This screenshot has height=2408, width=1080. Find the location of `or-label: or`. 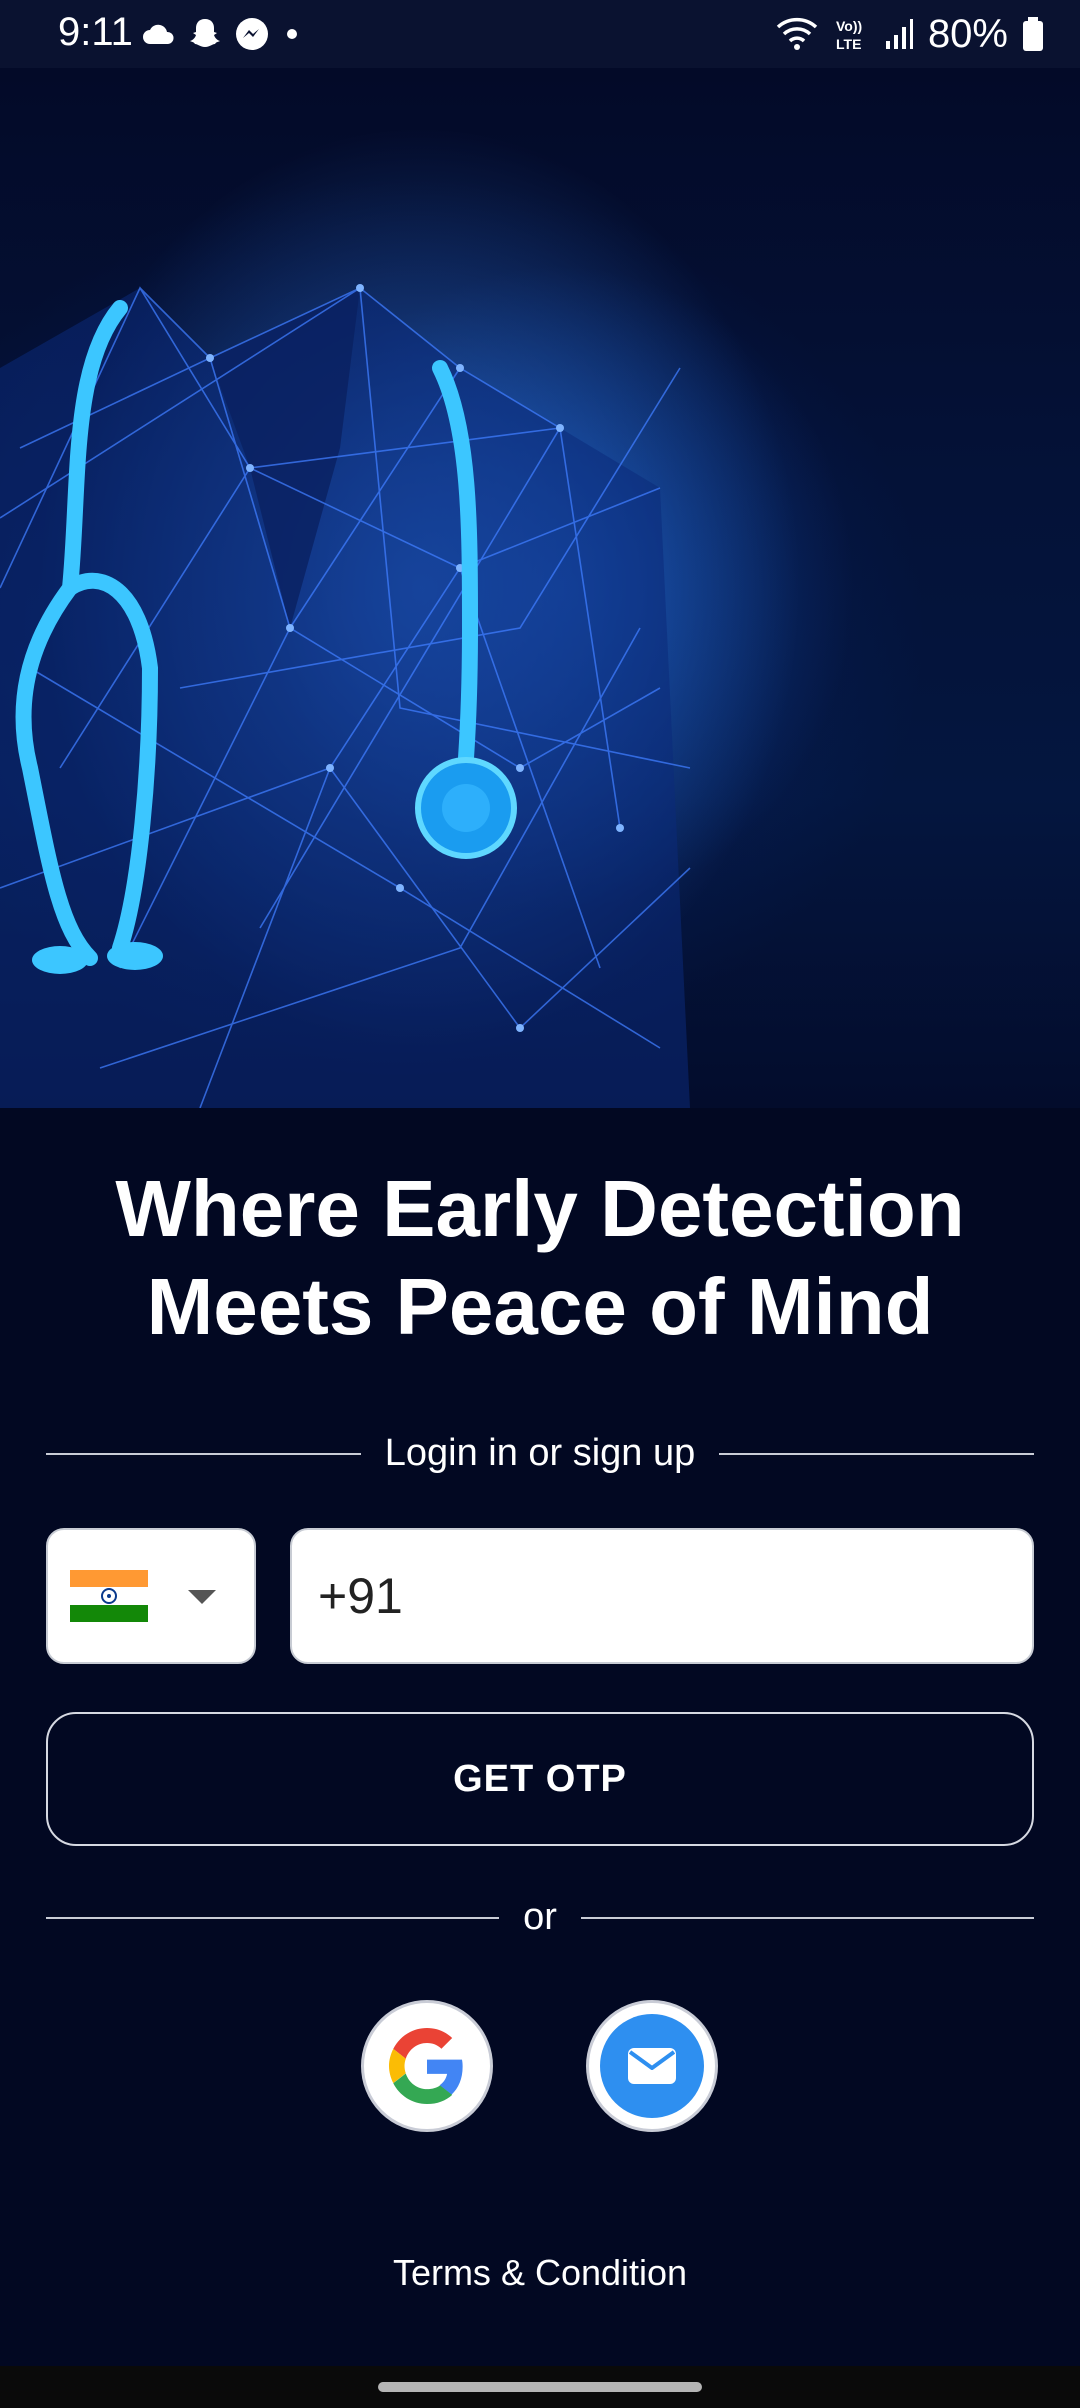

or-label: or is located at coordinates (540, 1917).